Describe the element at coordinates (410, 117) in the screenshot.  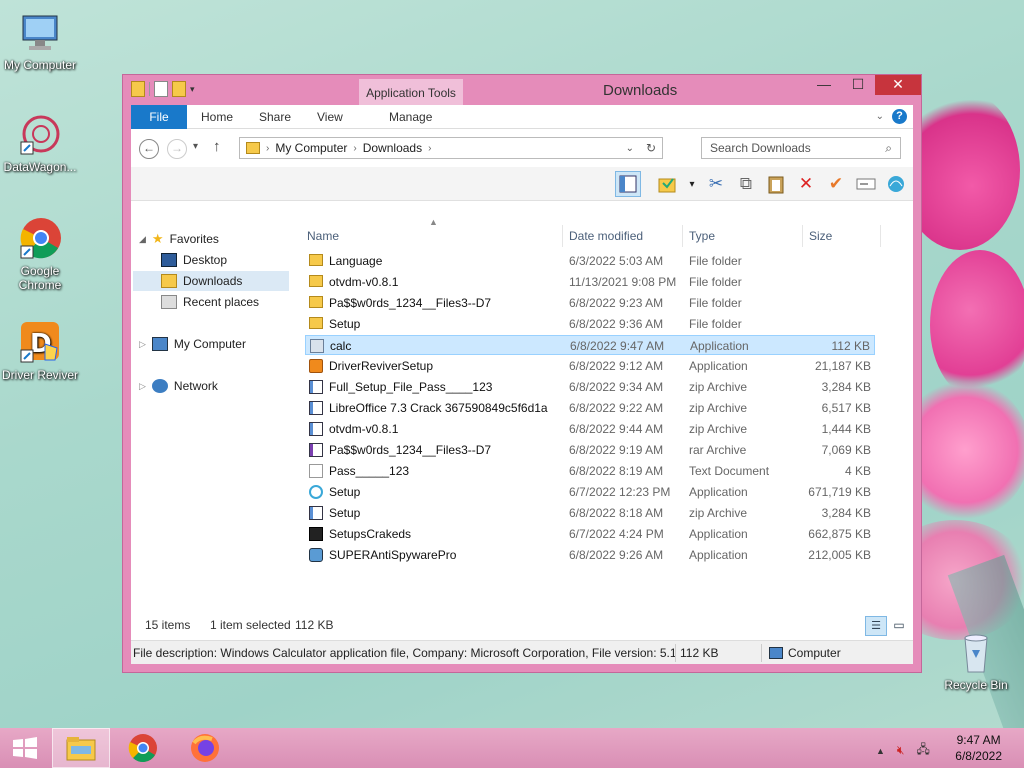
I see `tab-manage: Manage` at that location.